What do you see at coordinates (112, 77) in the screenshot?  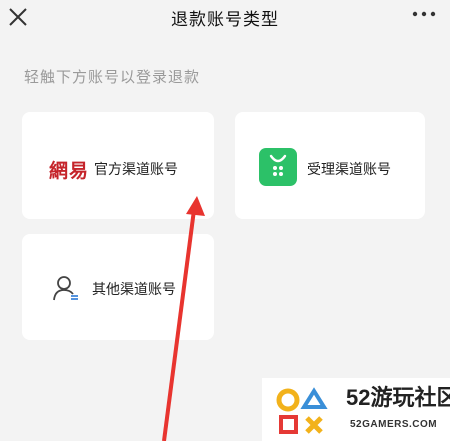 I see `instruction-text: 轻触下方账号以登录退款` at bounding box center [112, 77].